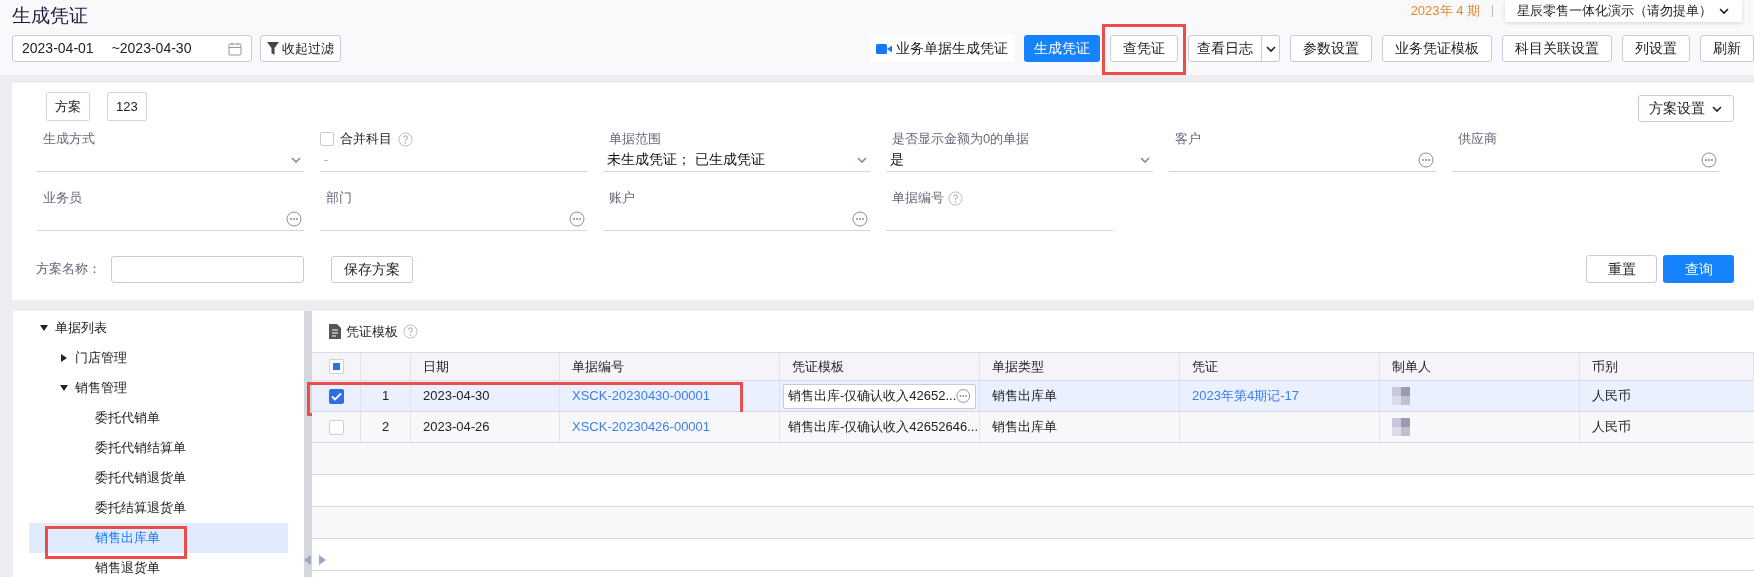 The width and height of the screenshot is (1754, 577). What do you see at coordinates (372, 269) in the screenshot?
I see `save-scheme-button: 保存方案` at bounding box center [372, 269].